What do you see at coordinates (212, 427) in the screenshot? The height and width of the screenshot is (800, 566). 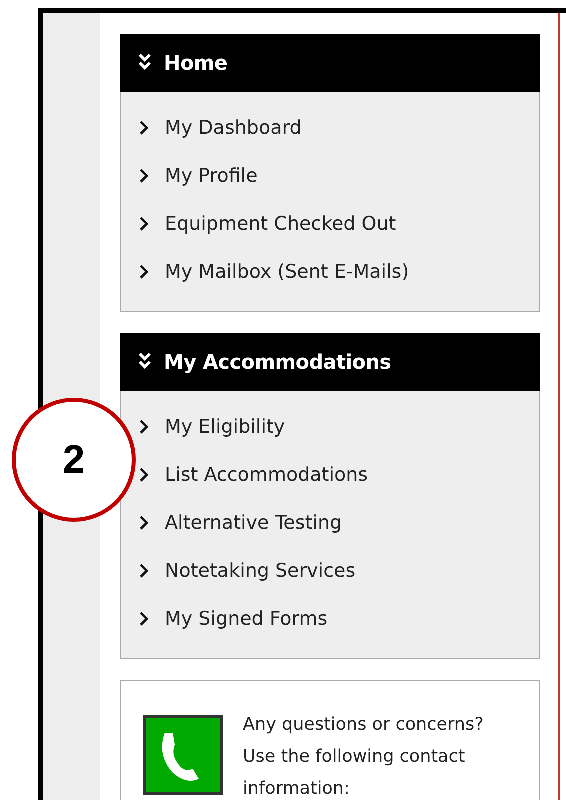 I see `menu-link: My Eligibility` at bounding box center [212, 427].